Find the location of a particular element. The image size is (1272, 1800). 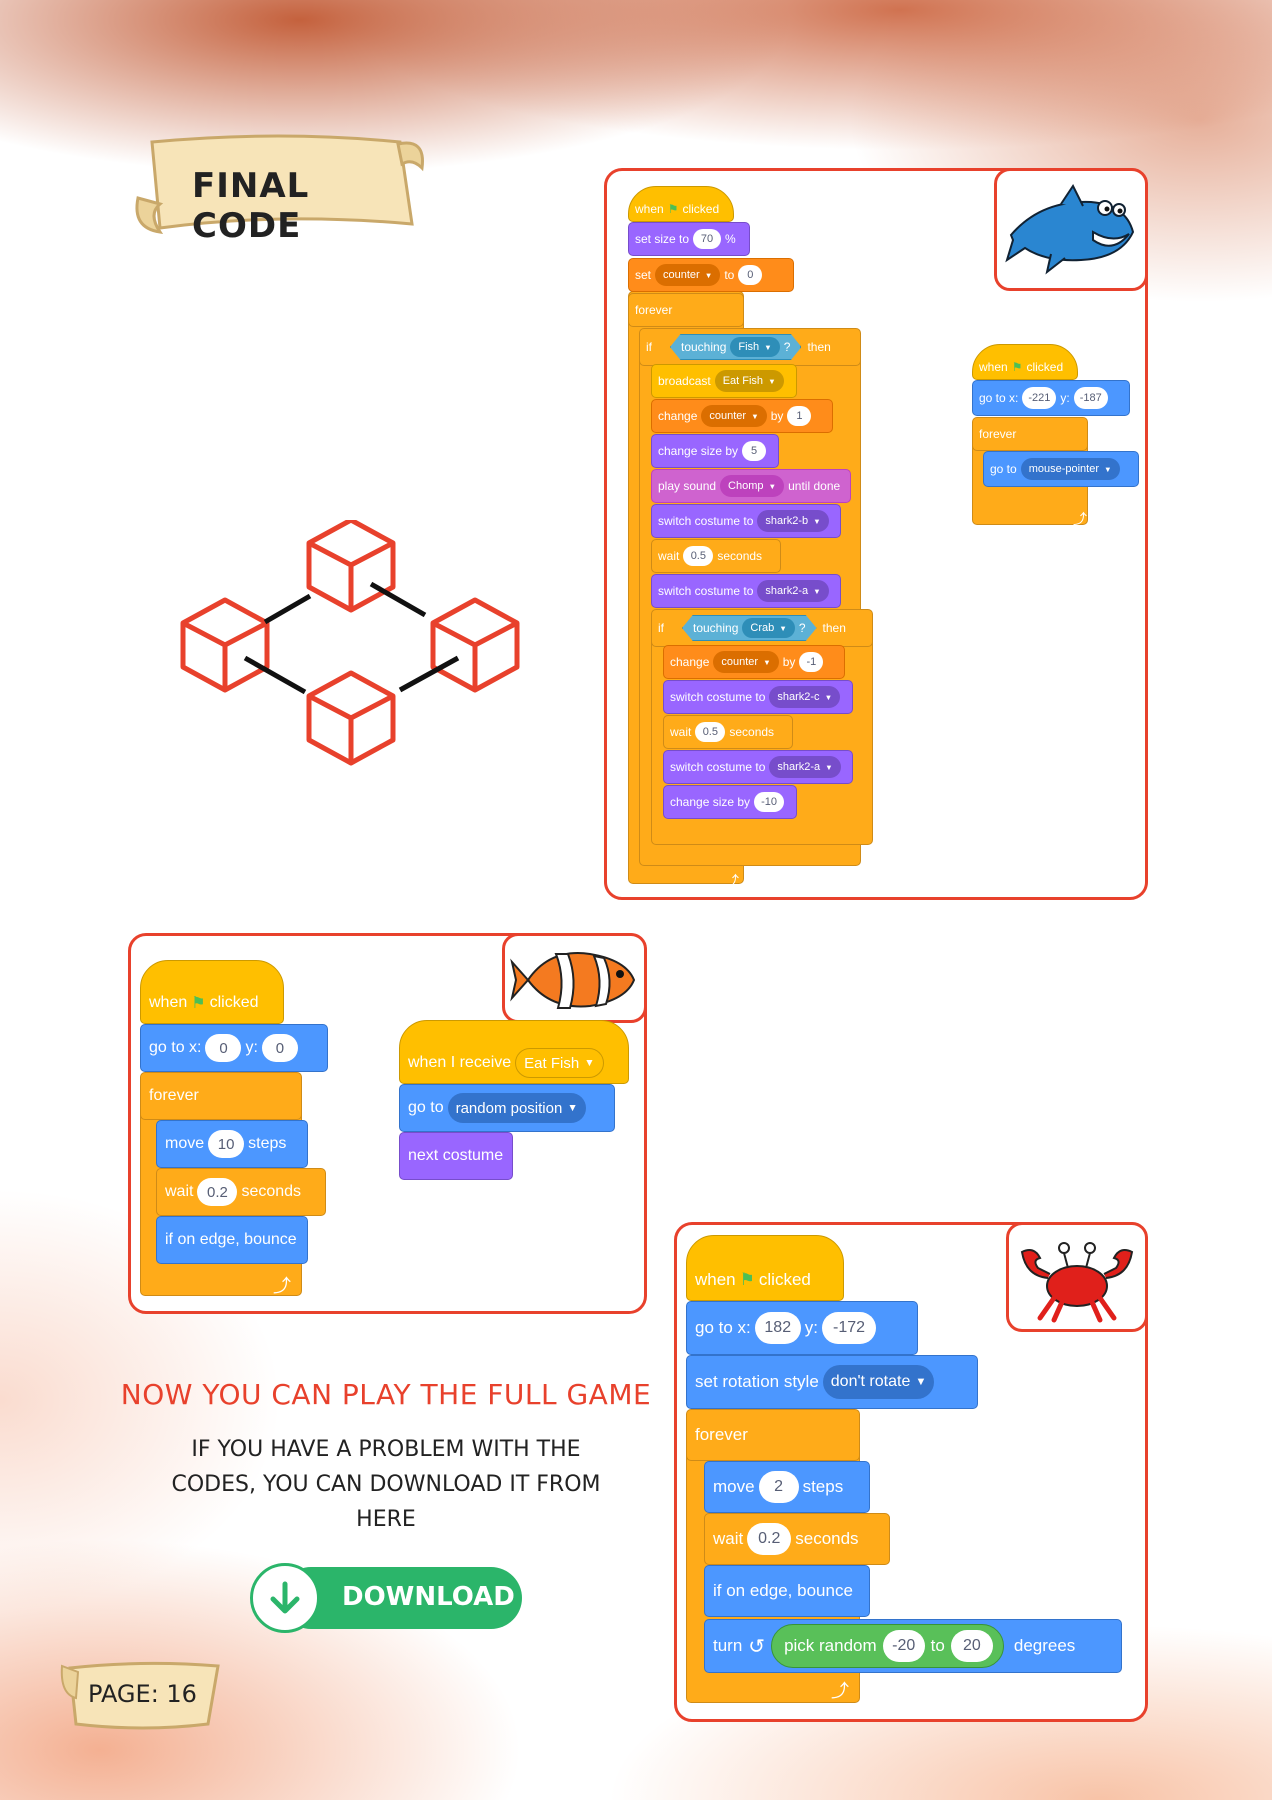

forever-block-2: forever is located at coordinates (1030, 434).